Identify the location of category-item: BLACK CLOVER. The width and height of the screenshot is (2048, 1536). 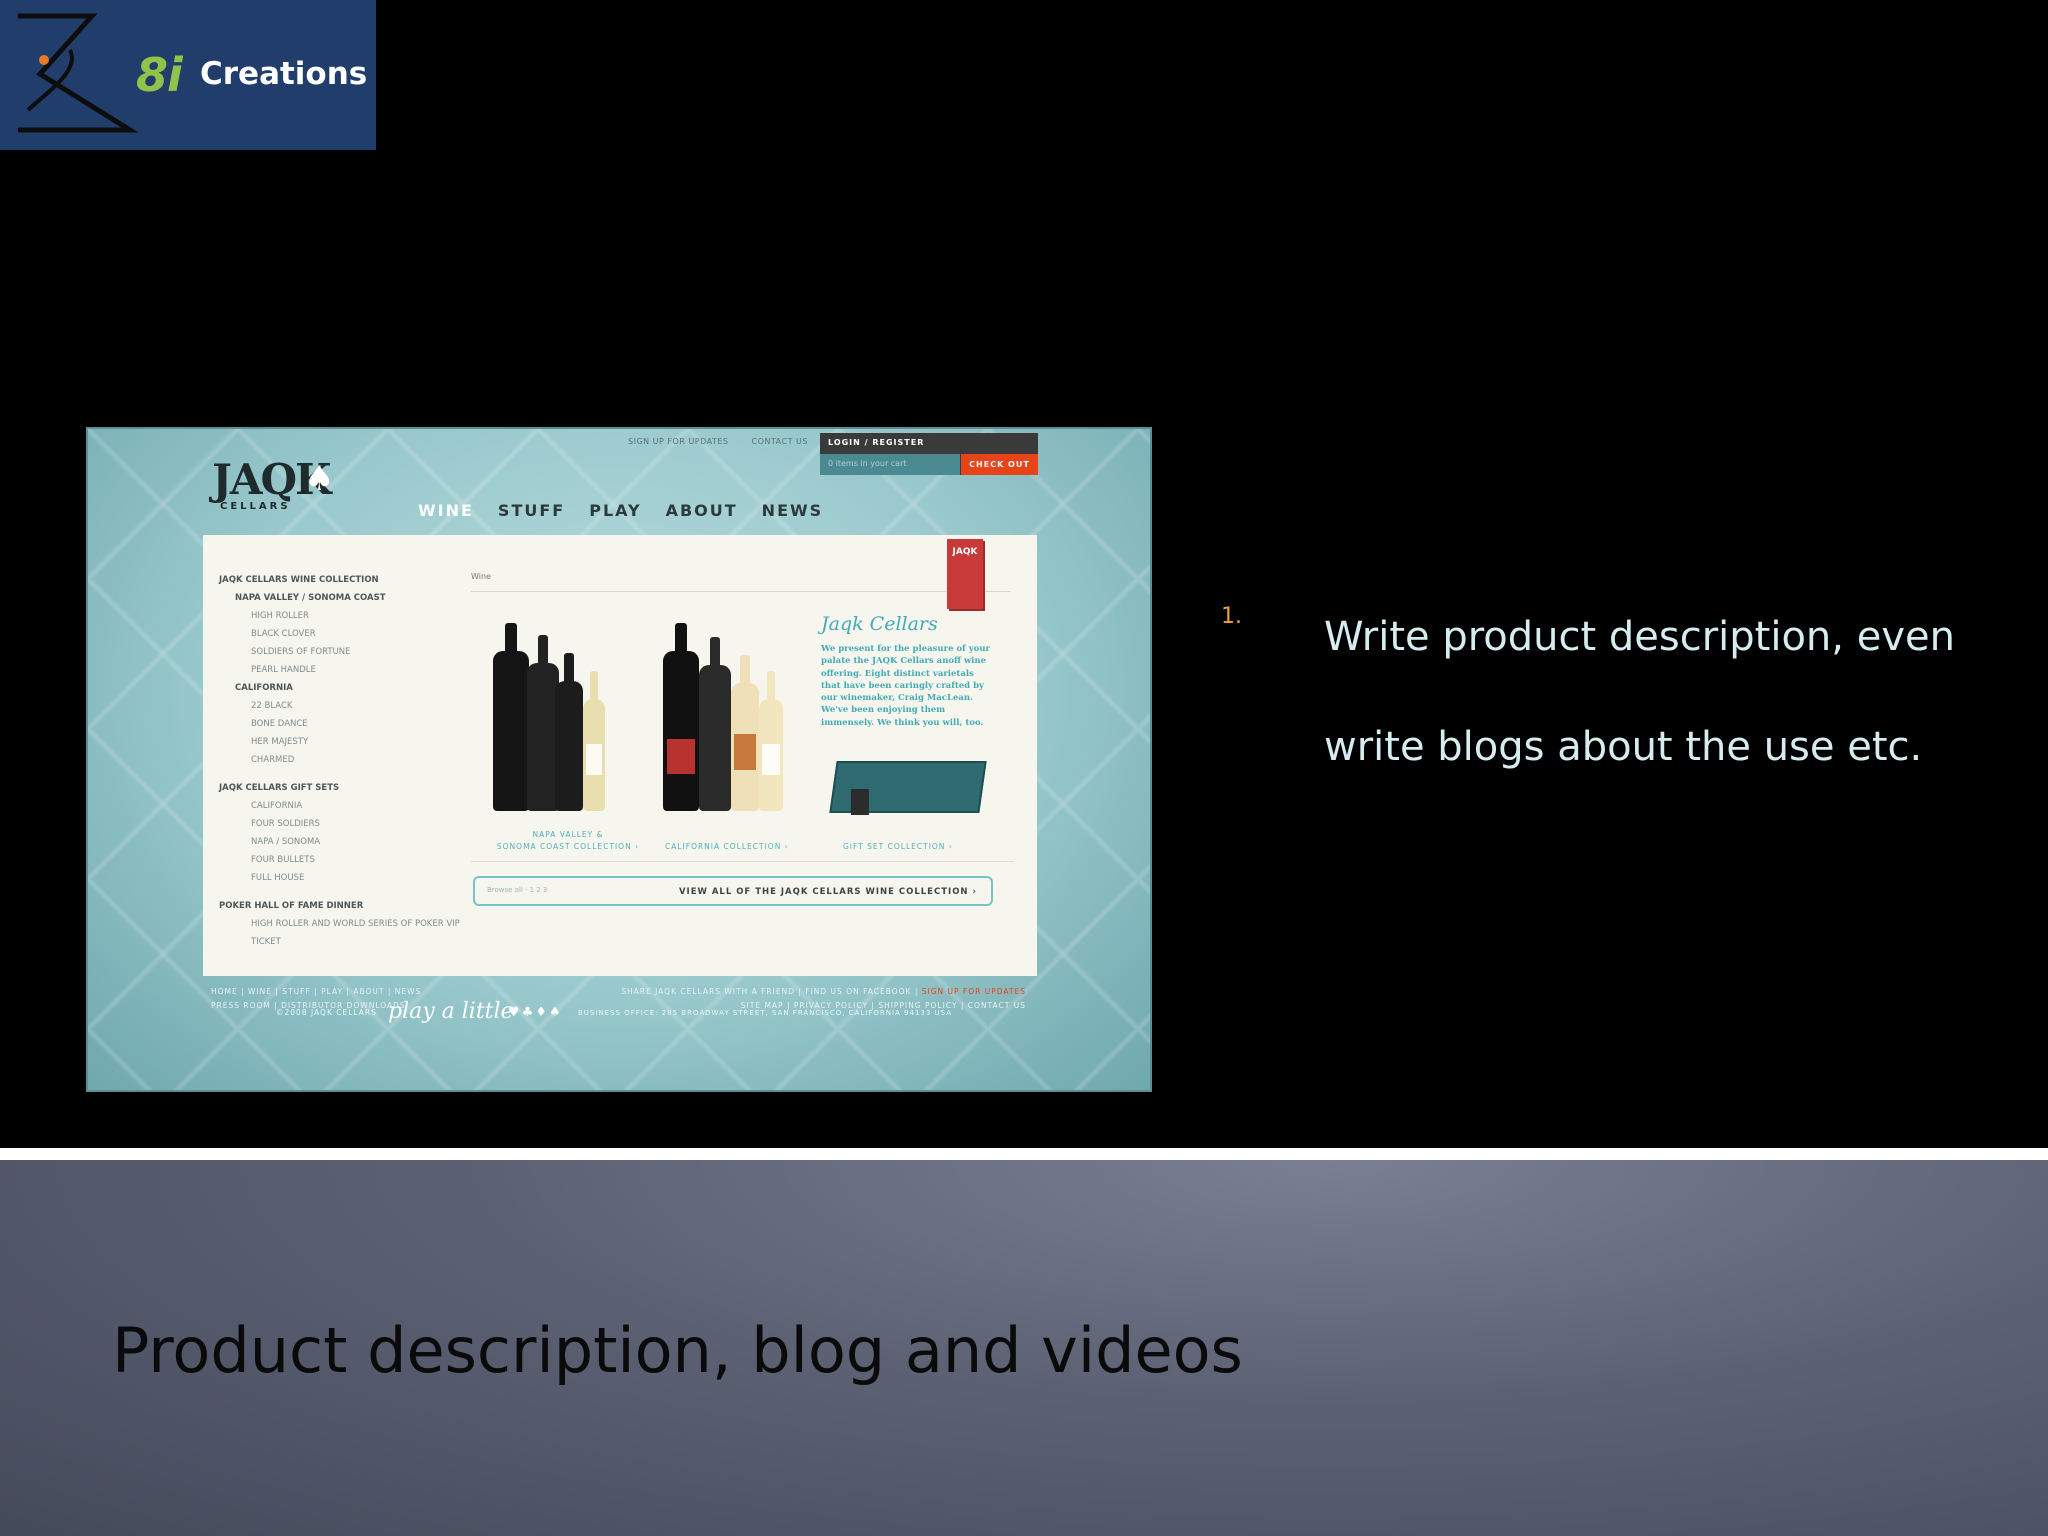
(344, 634).